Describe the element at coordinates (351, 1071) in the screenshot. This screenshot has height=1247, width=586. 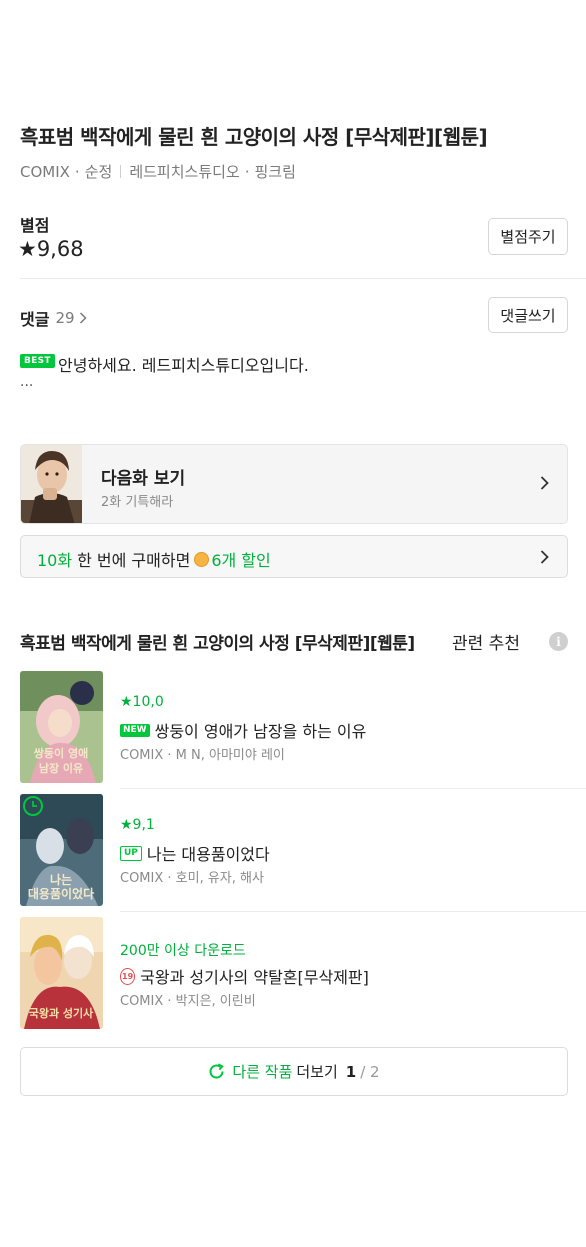
I see `current-page: 1` at that location.